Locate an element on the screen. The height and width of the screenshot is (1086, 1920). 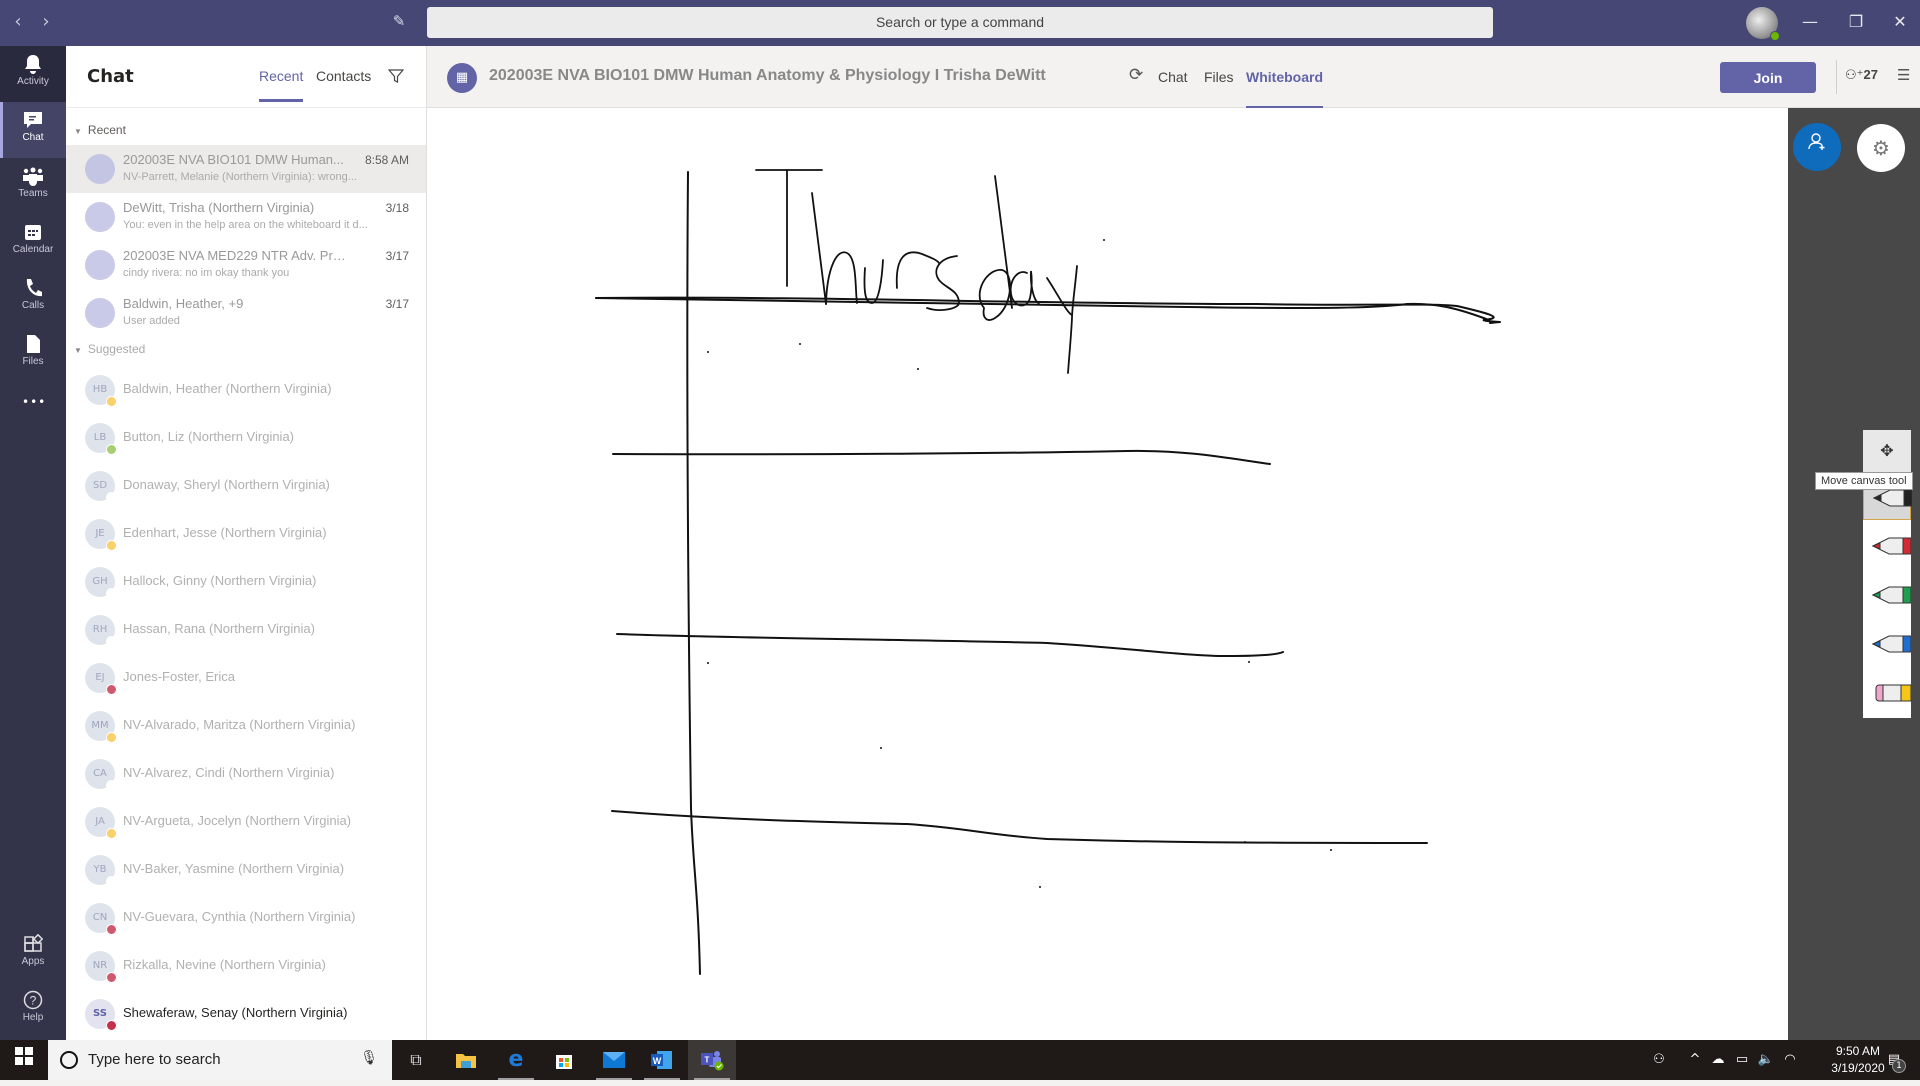
eraser-tool is located at coordinates (1887, 693).